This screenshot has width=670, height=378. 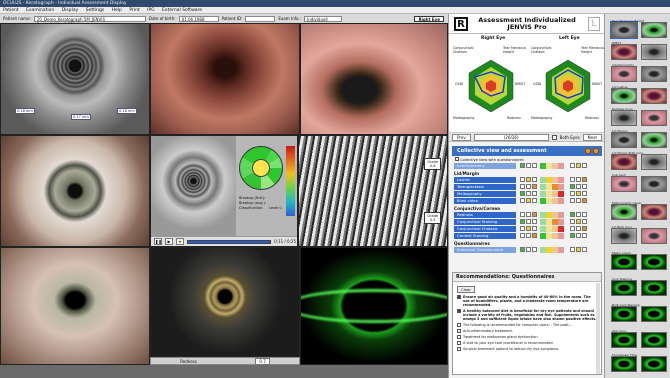 I want to click on conjunctival-staining-image, so click(x=75, y=306).